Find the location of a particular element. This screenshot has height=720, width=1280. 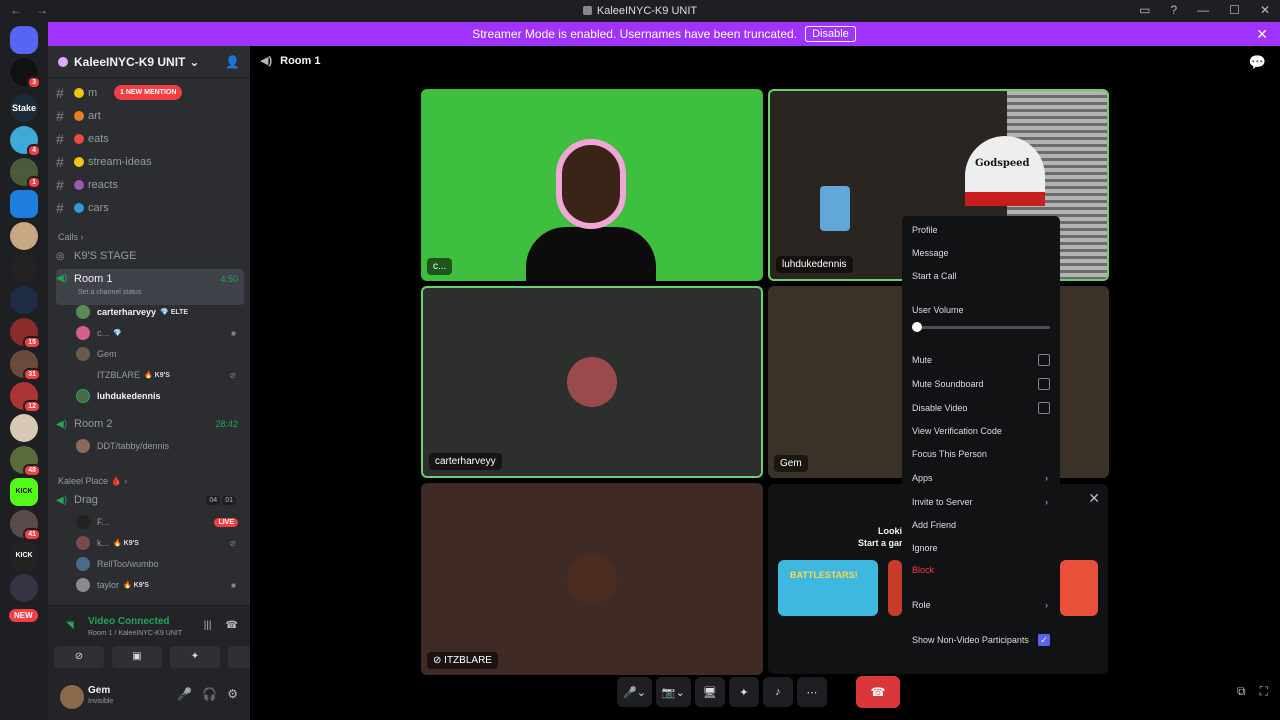

kaleel-place-category: Kaleel Place 🩸 › is located at coordinates (92, 481).